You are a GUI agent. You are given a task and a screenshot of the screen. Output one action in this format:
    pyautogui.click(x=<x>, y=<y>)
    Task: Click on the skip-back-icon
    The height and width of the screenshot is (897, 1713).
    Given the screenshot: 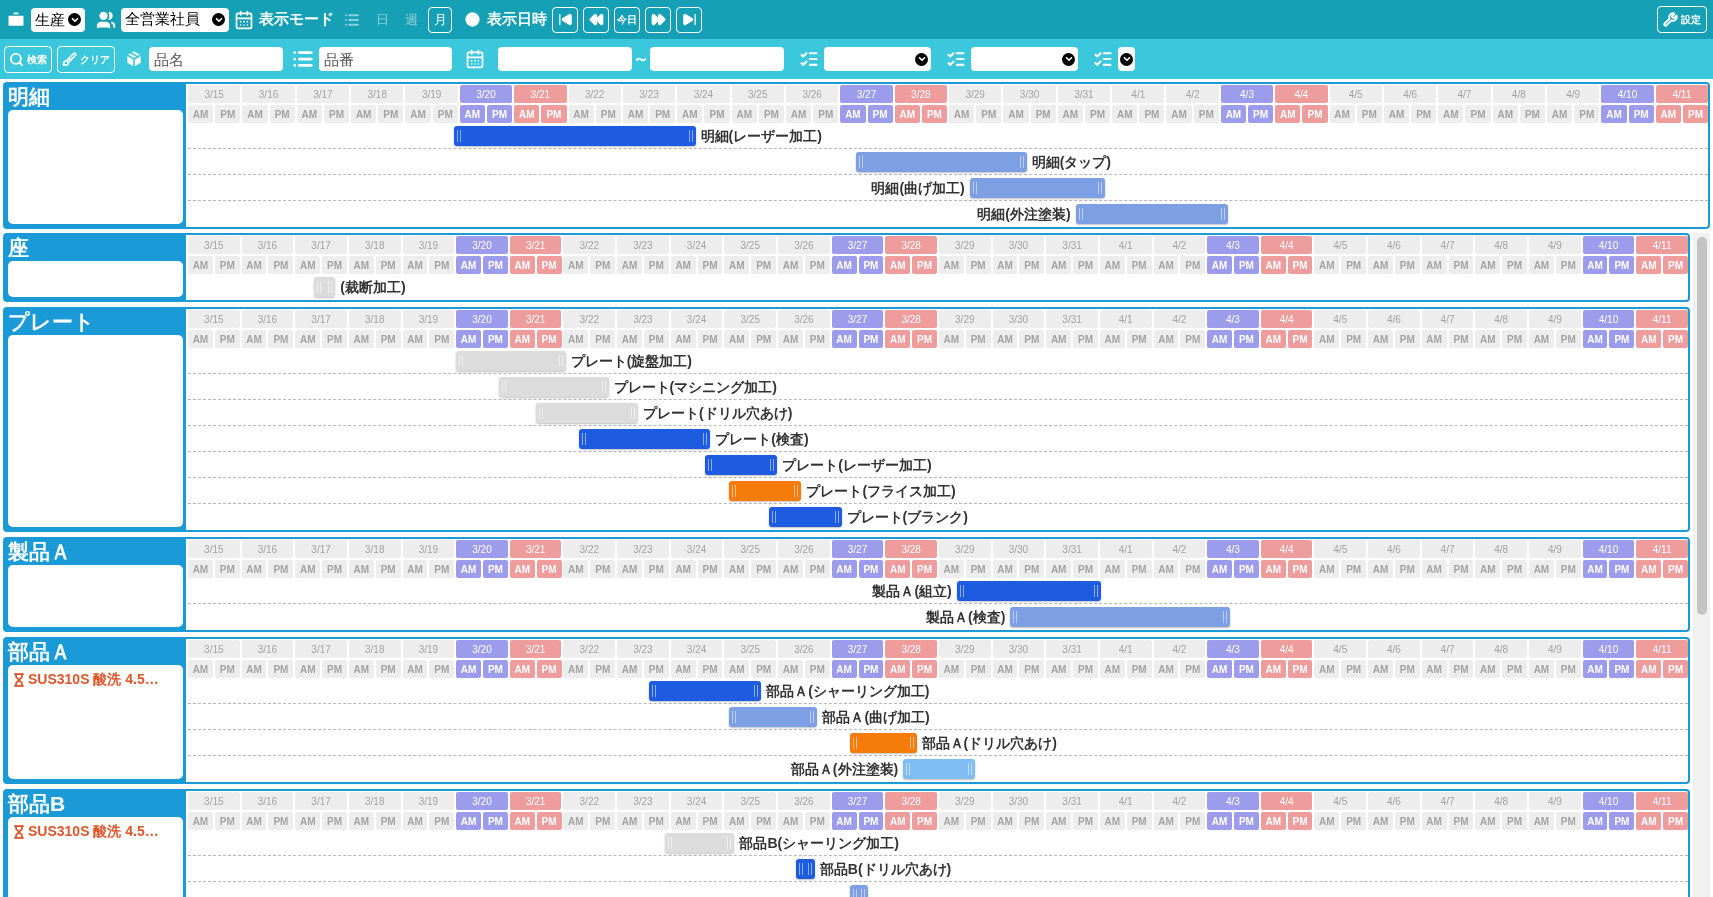 What is the action you would take?
    pyautogui.click(x=565, y=19)
    